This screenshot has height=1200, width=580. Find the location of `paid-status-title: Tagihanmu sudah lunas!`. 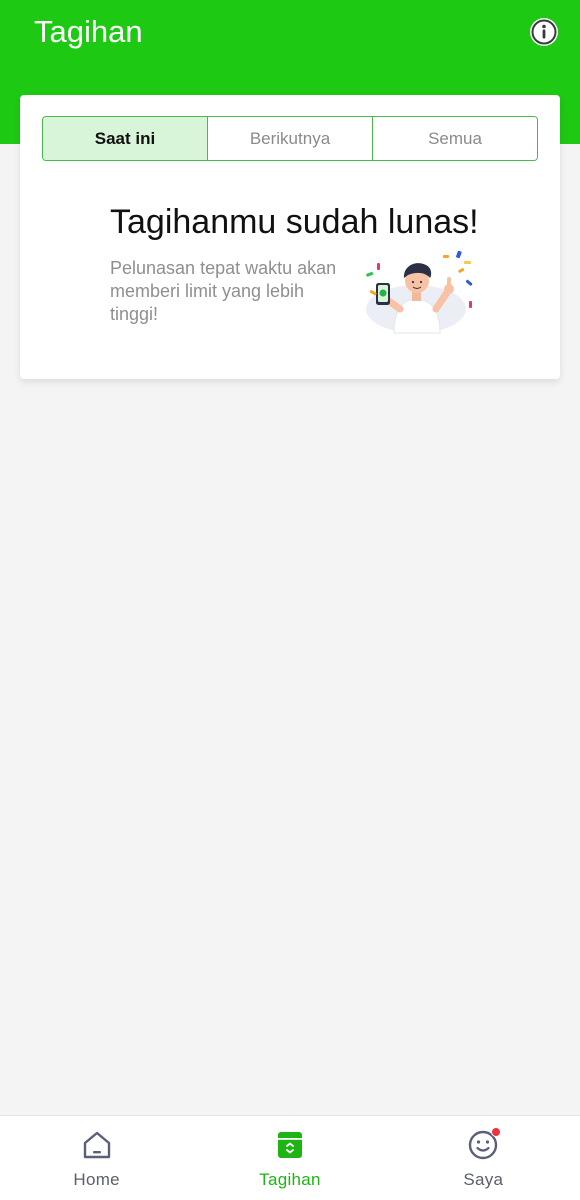

paid-status-title: Tagihanmu sudah lunas! is located at coordinates (294, 222).